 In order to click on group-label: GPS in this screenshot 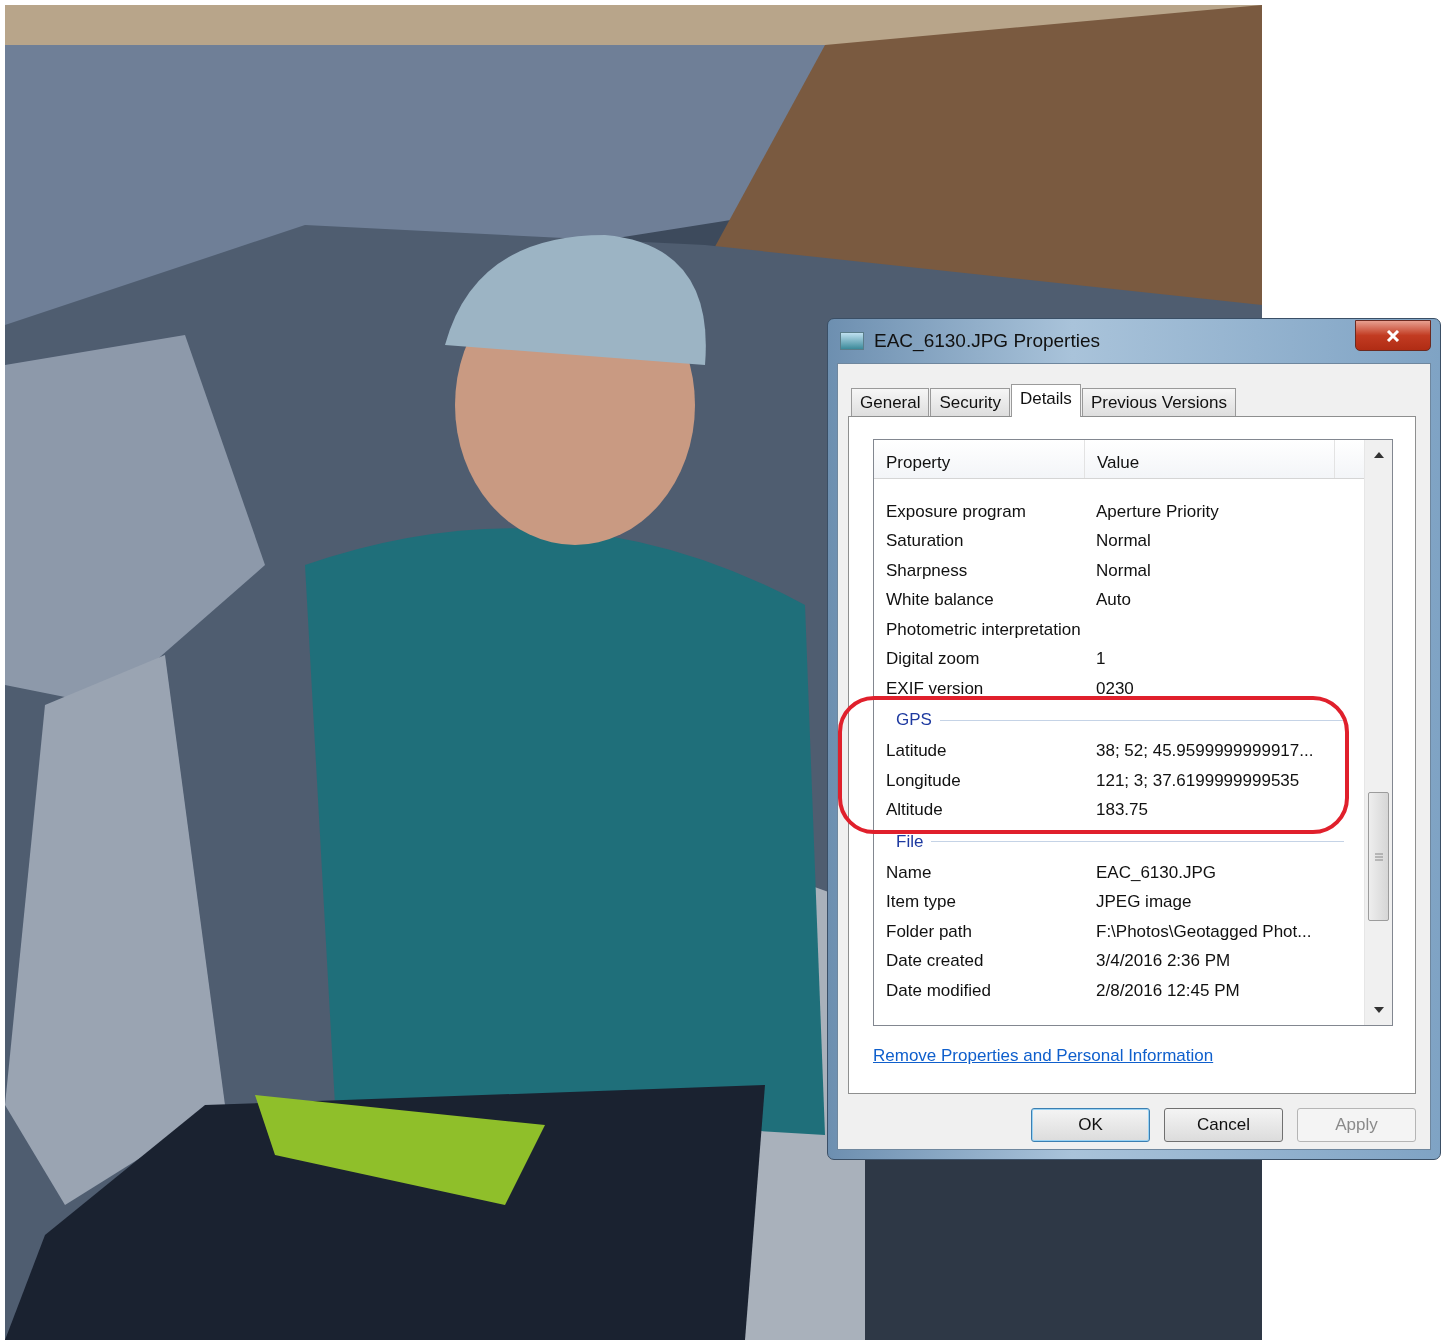, I will do `click(914, 720)`.